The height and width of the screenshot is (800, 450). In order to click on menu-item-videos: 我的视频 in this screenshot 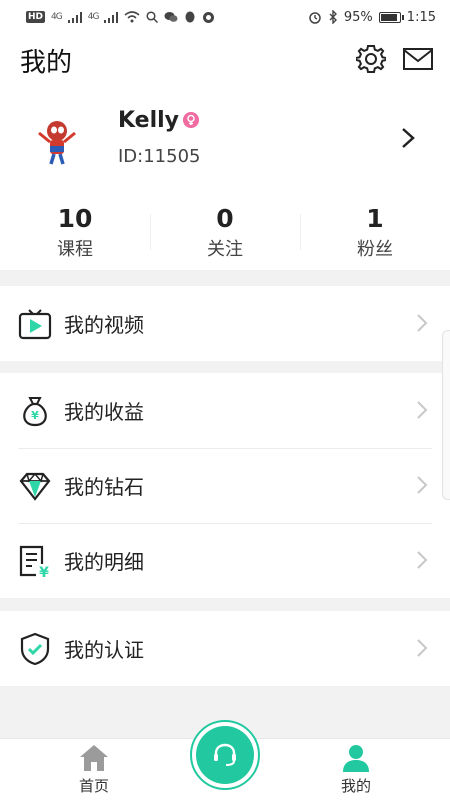, I will do `click(225, 323)`.